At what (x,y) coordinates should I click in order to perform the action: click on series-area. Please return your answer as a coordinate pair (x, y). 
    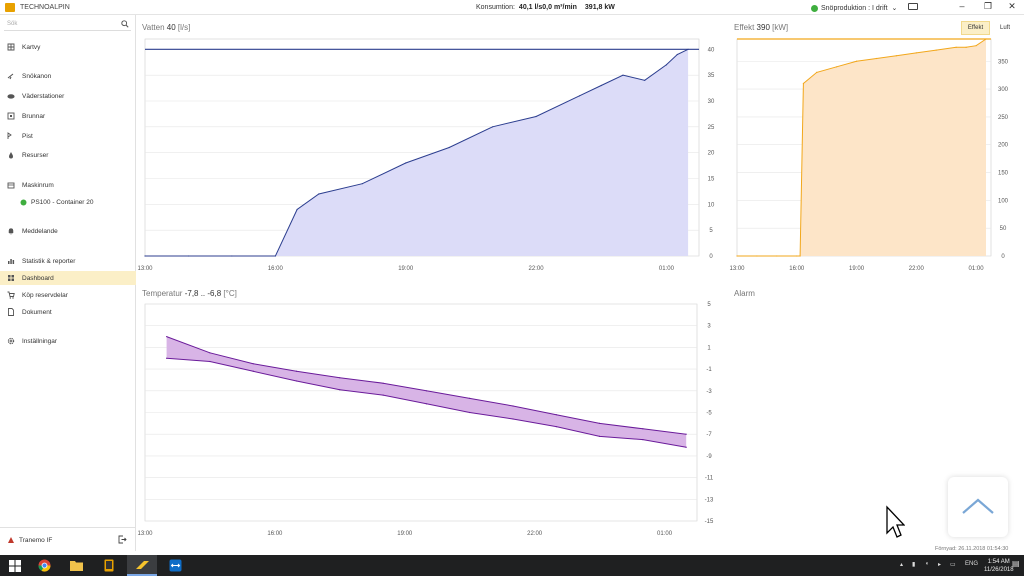
    Looking at the image, I should click on (861, 147).